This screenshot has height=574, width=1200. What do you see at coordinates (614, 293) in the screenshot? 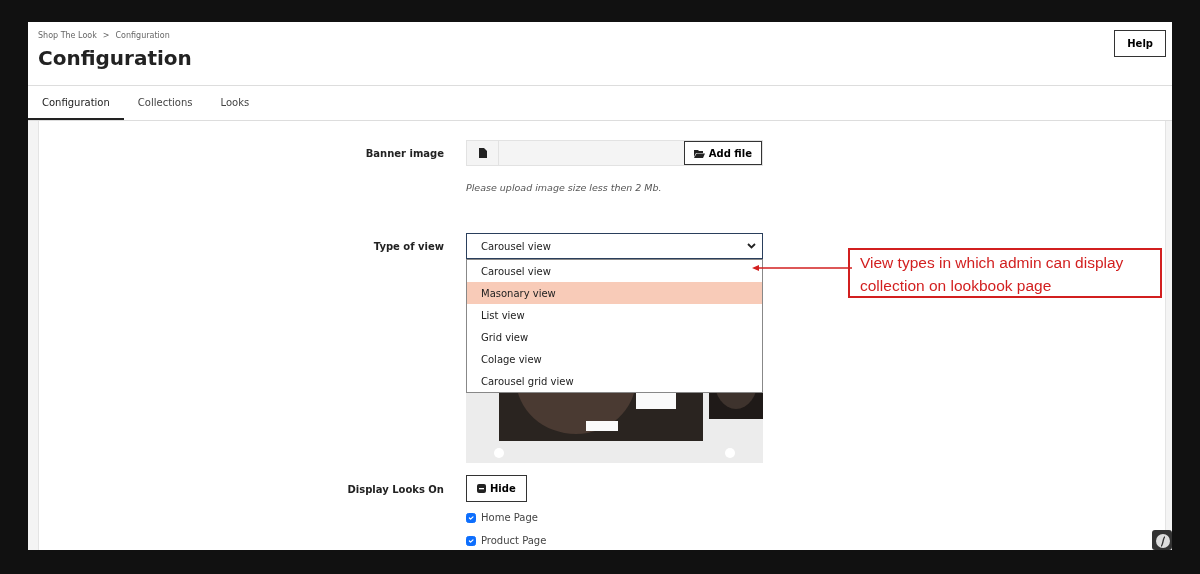
I see `dropdown-option: Masonary view` at bounding box center [614, 293].